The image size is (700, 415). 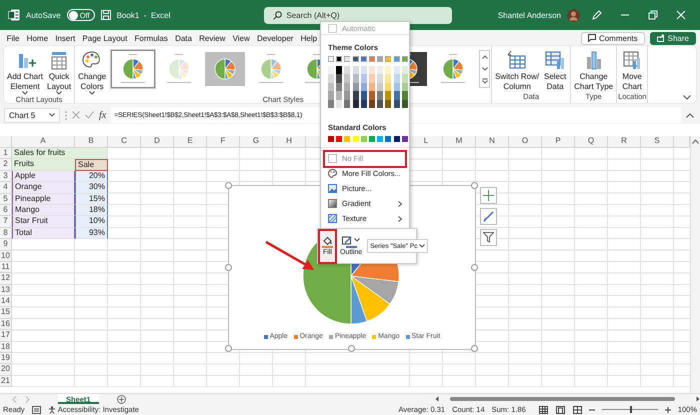 What do you see at coordinates (6, 234) in the screenshot?
I see `row-header: 8` at bounding box center [6, 234].